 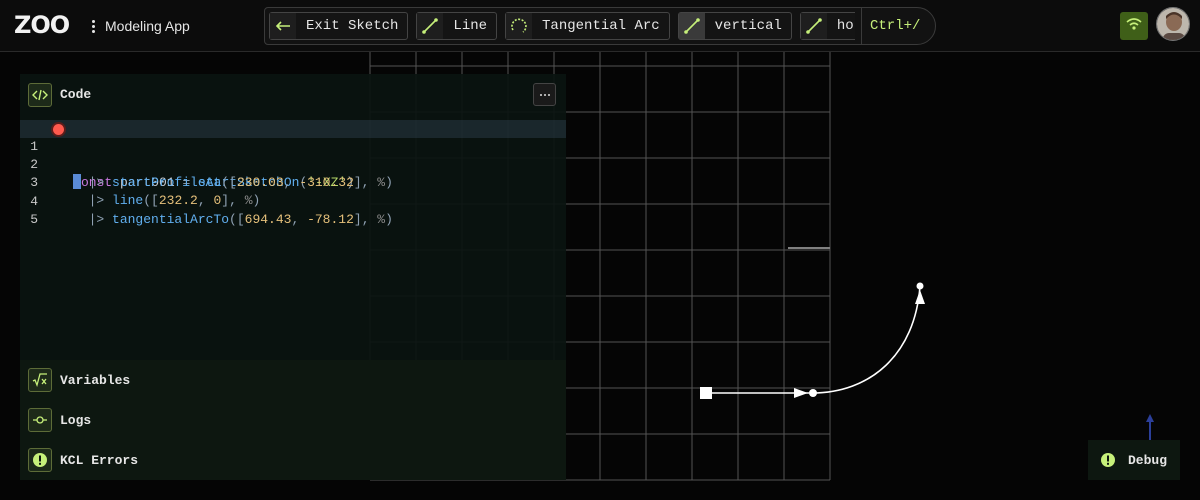 What do you see at coordinates (352, 26) in the screenshot?
I see `exit-sketch-label: Exit Sketch` at bounding box center [352, 26].